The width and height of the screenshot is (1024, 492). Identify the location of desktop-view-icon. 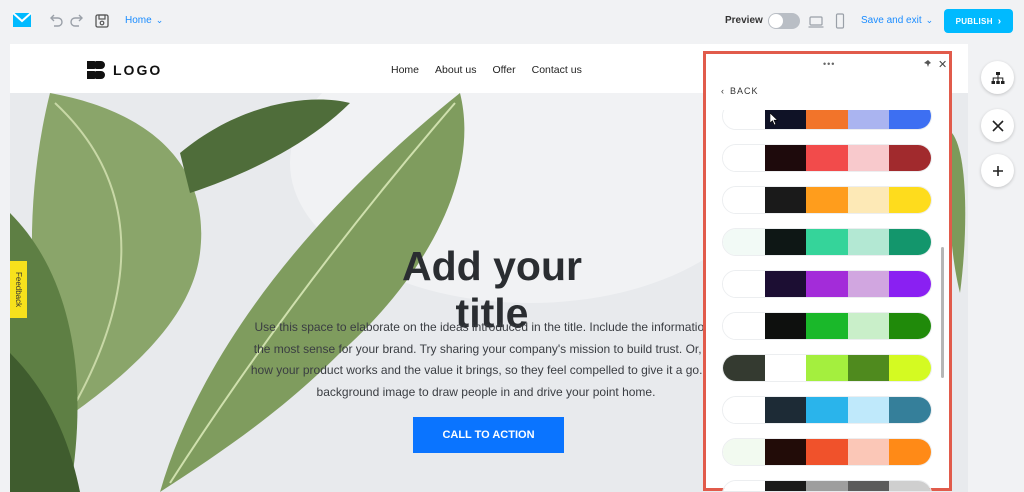
(816, 22).